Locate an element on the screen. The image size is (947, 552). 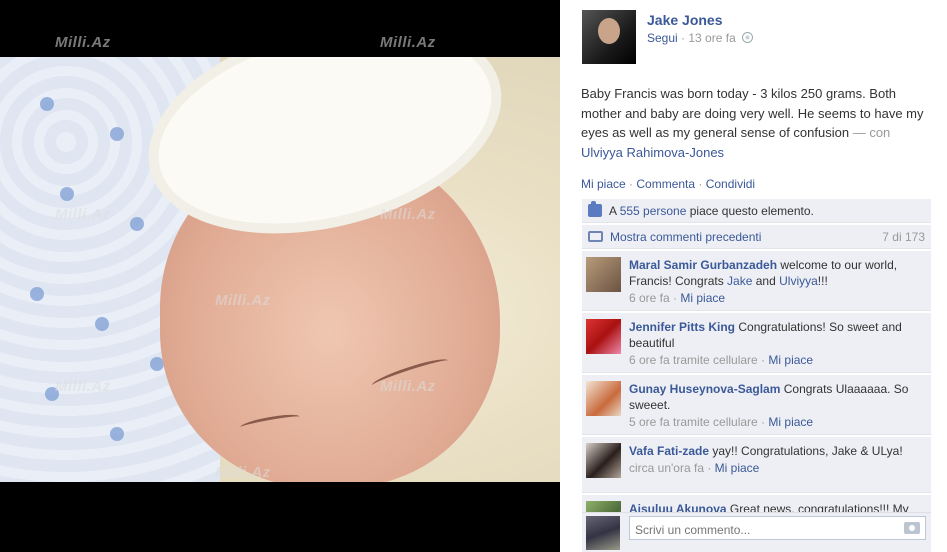
mention-link: Jake is located at coordinates (739, 281).